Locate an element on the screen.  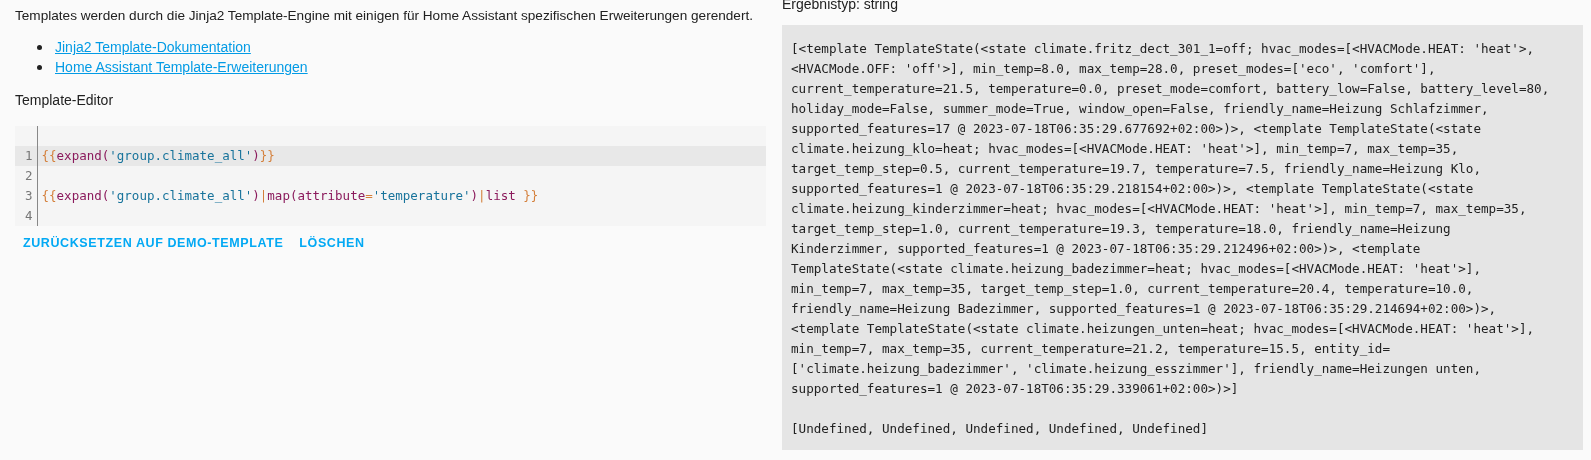
result-text: current_temperature=21.5, temperature=0.0, preset_mode=comfort, battery_low=False, battery_level=80, is located at coordinates (1171, 89).